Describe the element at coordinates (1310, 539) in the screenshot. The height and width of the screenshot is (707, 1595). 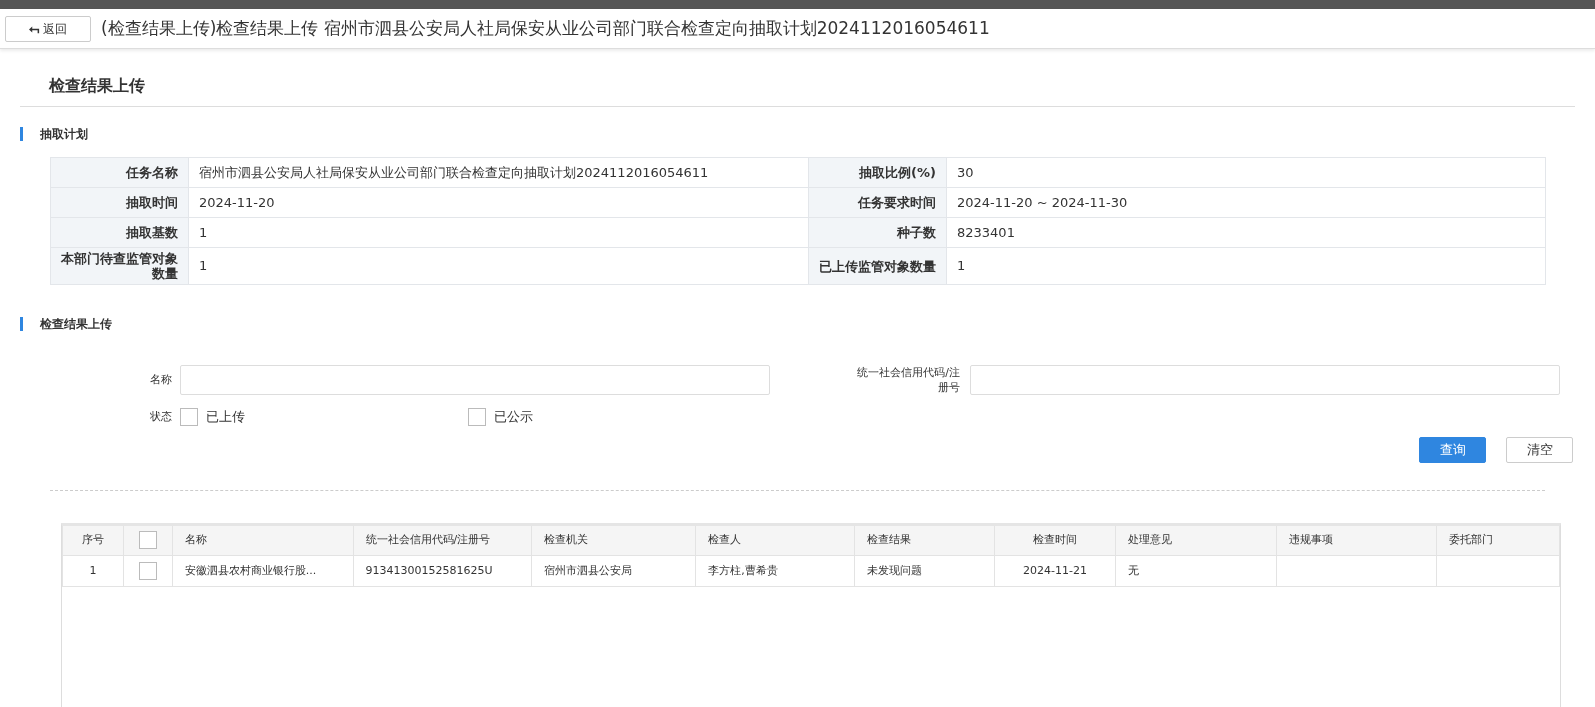
I see `column-header: 违规事项` at that location.